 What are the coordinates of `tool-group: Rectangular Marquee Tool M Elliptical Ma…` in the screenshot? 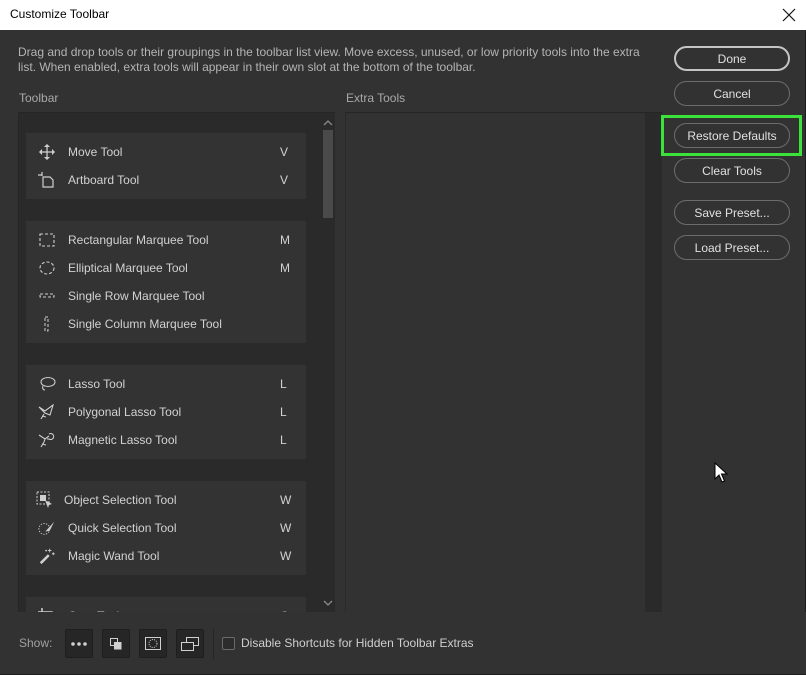 It's located at (166, 282).